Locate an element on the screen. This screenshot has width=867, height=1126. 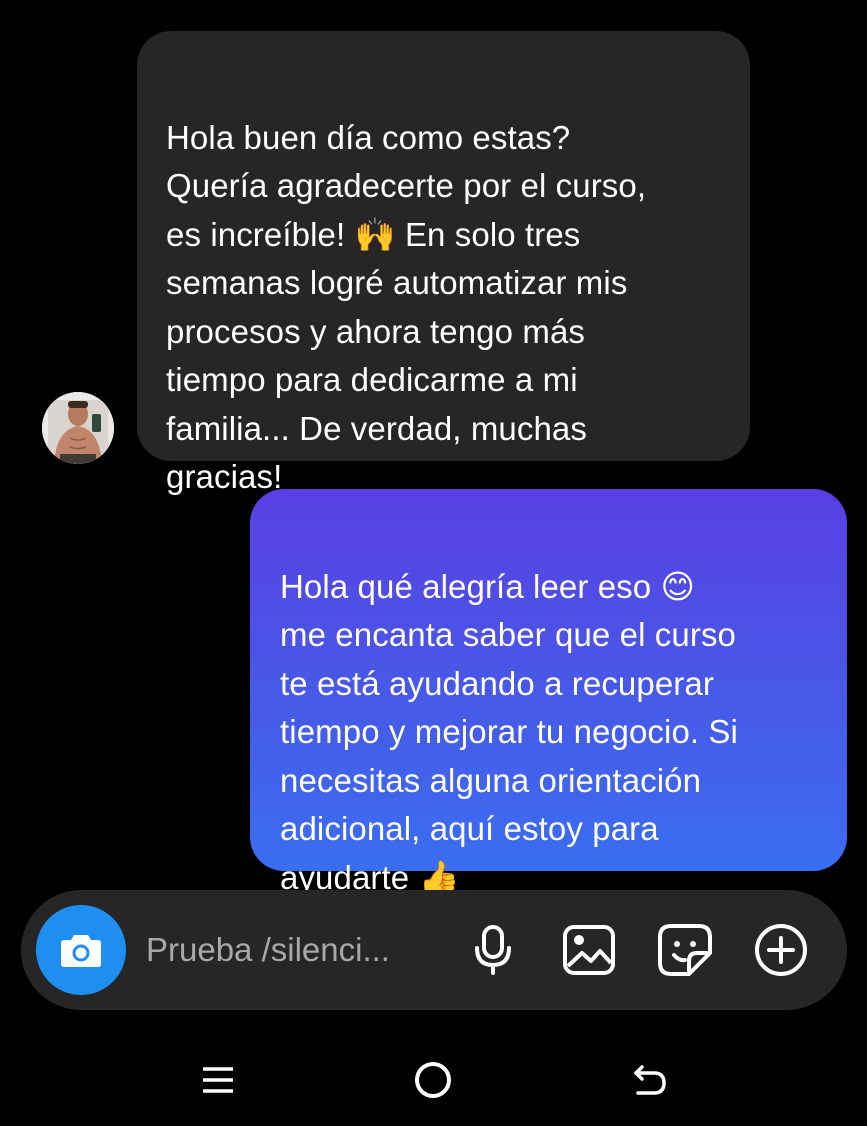
sticker-button is located at coordinates (685, 950).